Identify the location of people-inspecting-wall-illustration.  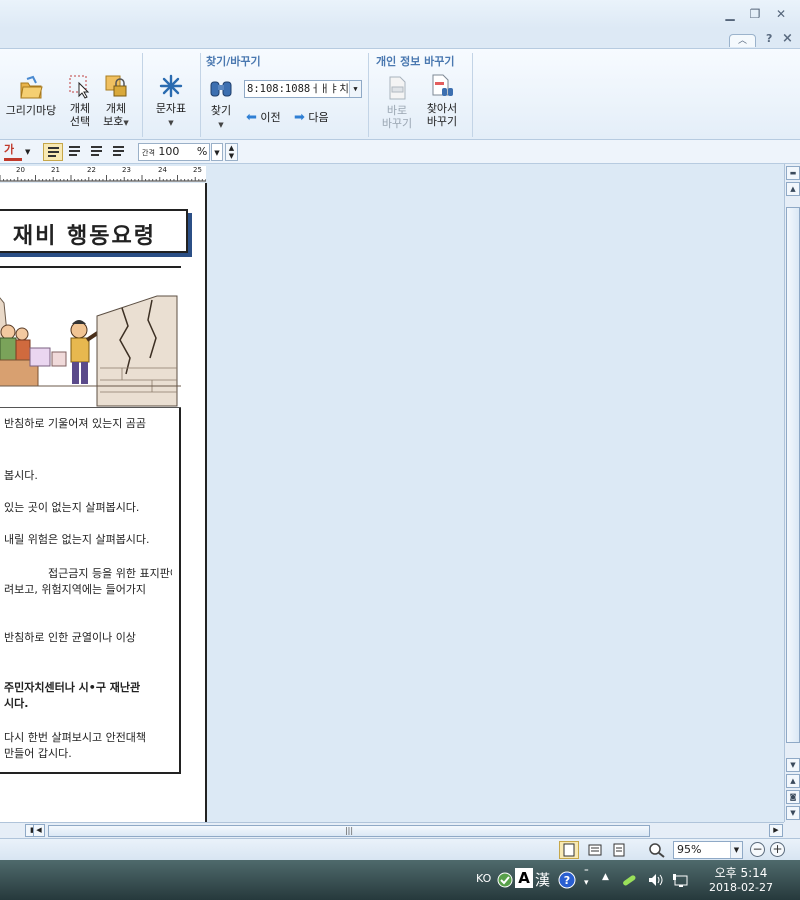
(90, 337).